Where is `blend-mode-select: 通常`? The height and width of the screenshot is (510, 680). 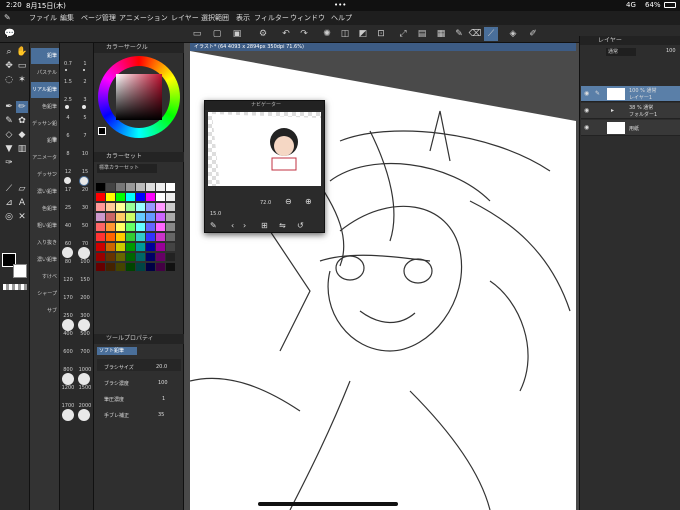
blend-mode-select: 通常 is located at coordinates (621, 52).